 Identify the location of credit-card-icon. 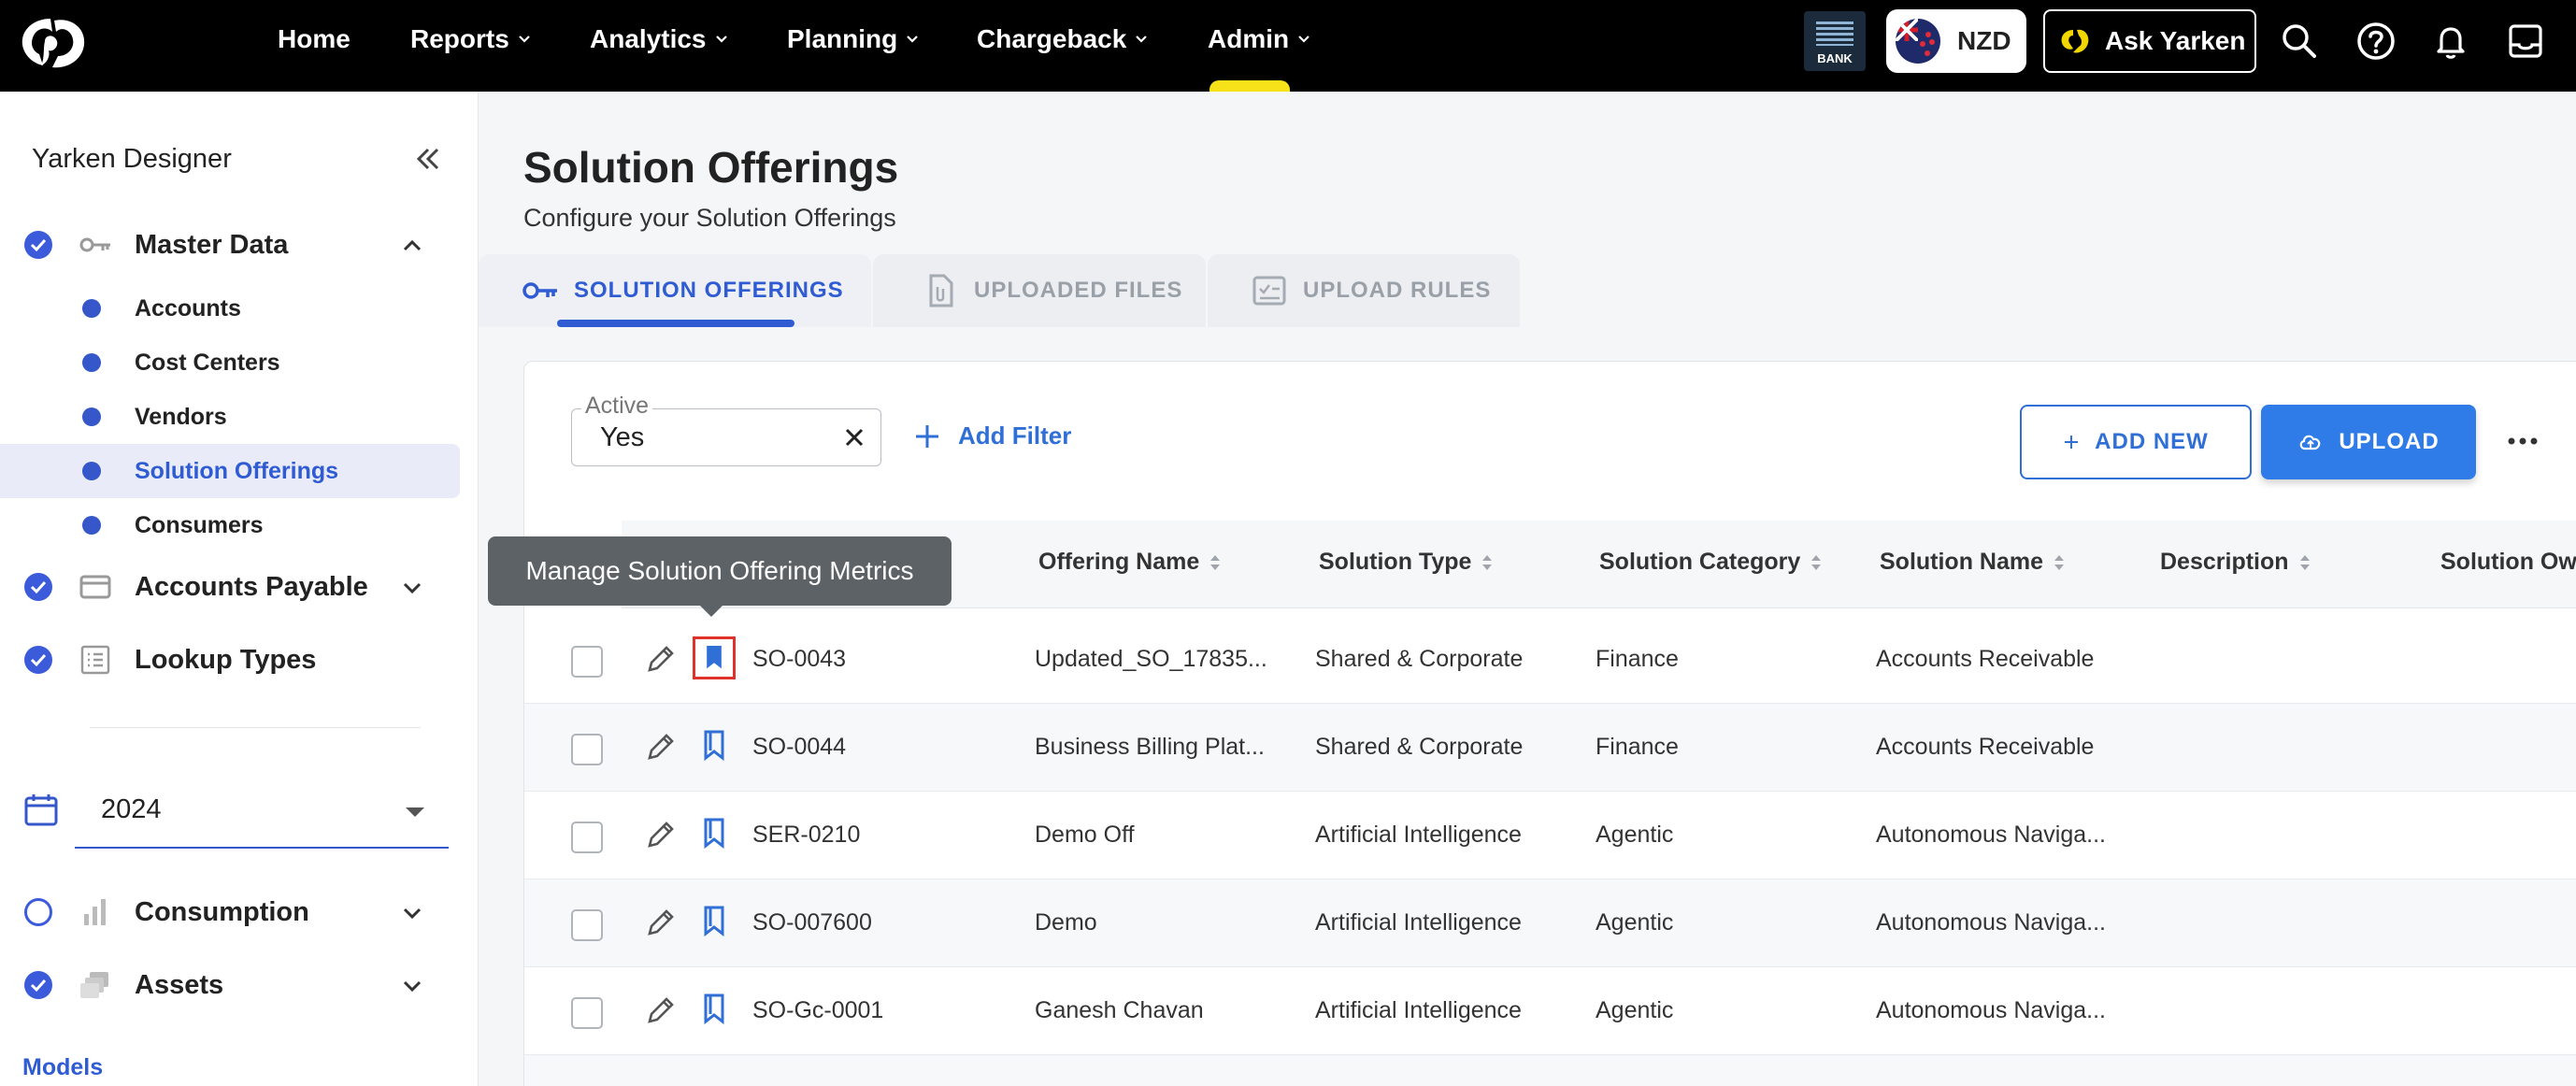
(95, 587).